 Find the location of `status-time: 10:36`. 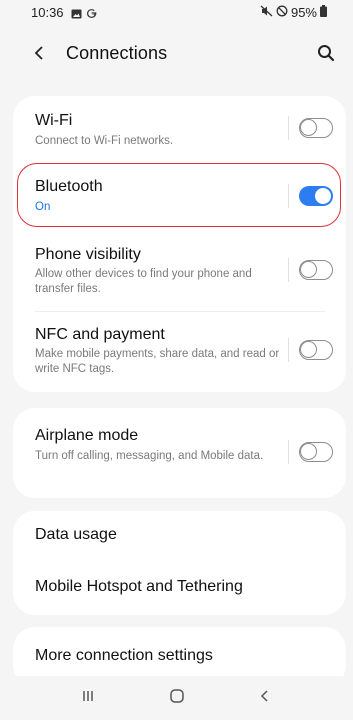

status-time: 10:36 is located at coordinates (47, 12).